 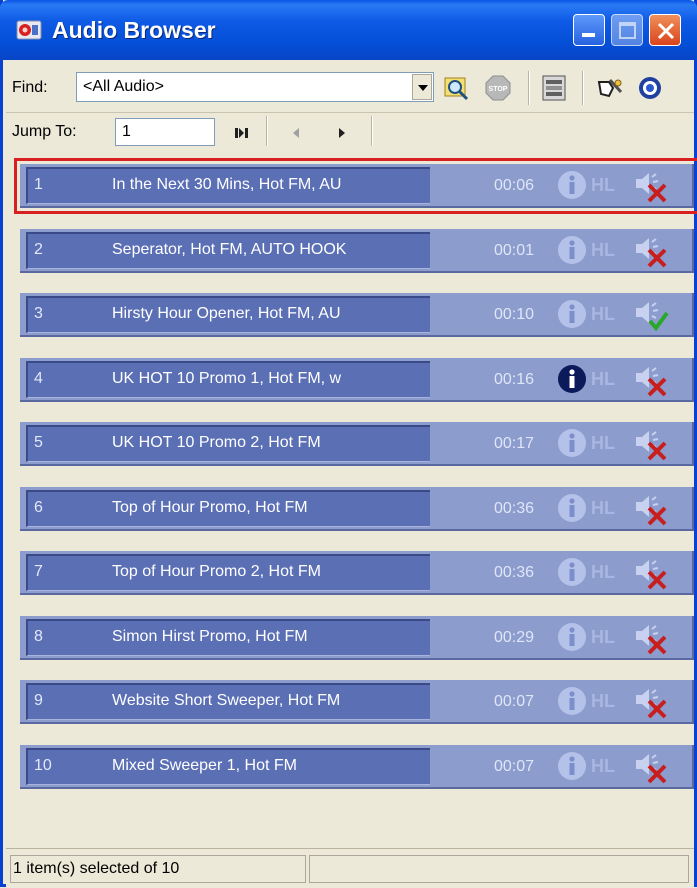 I want to click on minimize-button, so click(x=589, y=30).